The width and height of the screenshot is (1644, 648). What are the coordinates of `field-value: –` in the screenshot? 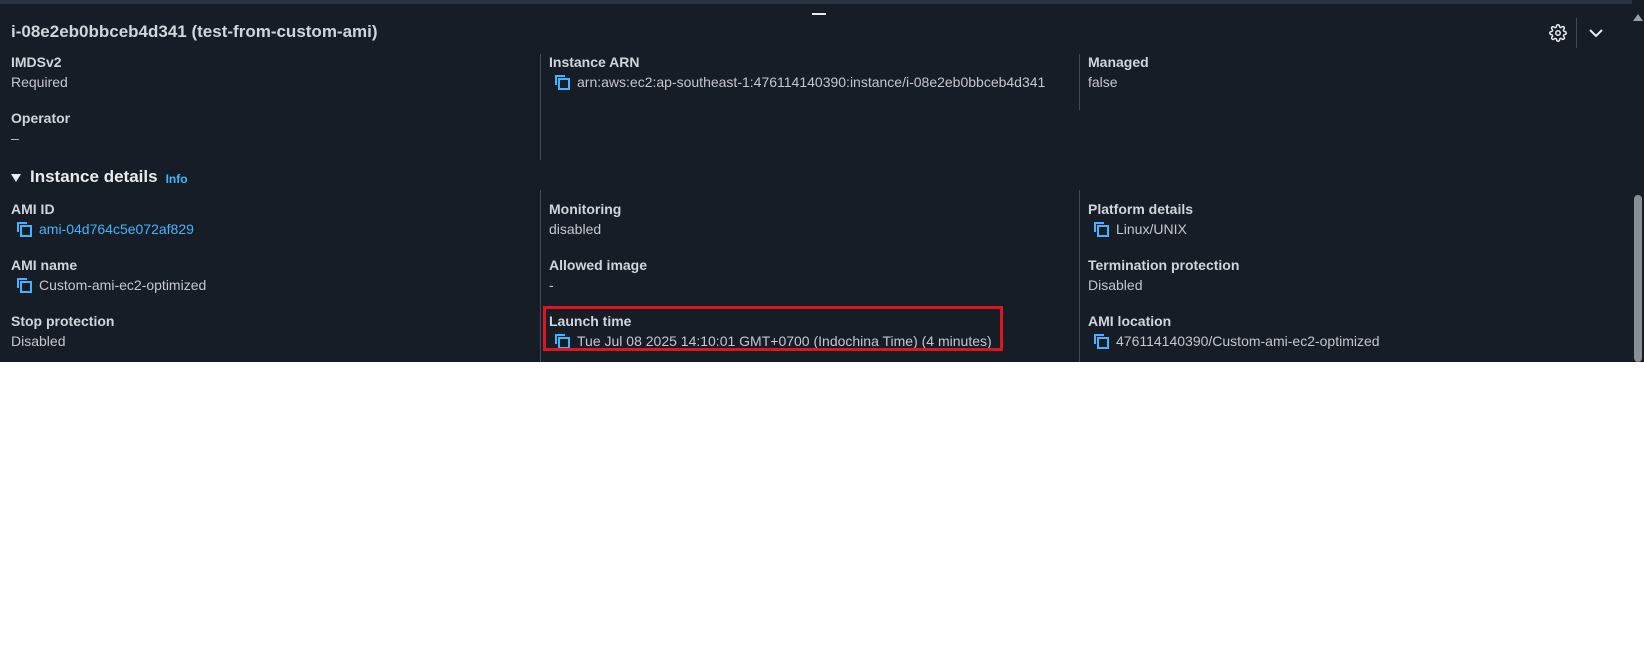 It's located at (15, 138).